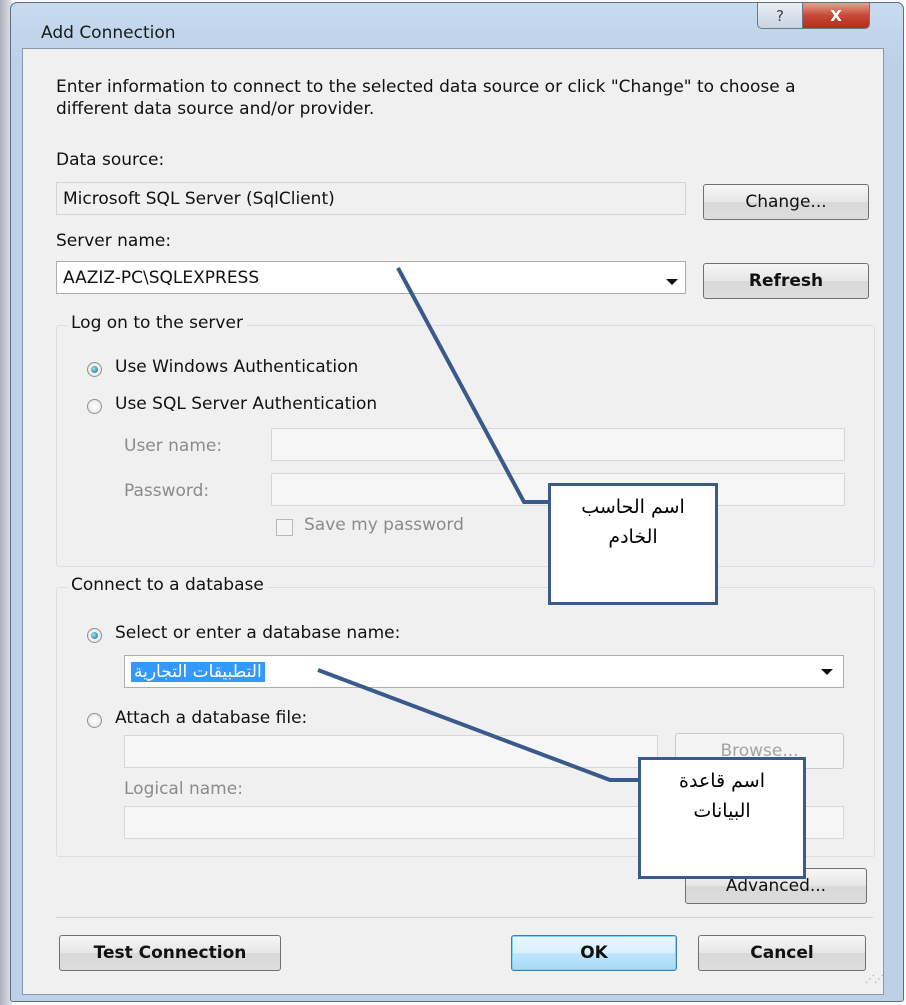  Describe the element at coordinates (474, 385) in the screenshot. I see `server-annotation-line` at that location.